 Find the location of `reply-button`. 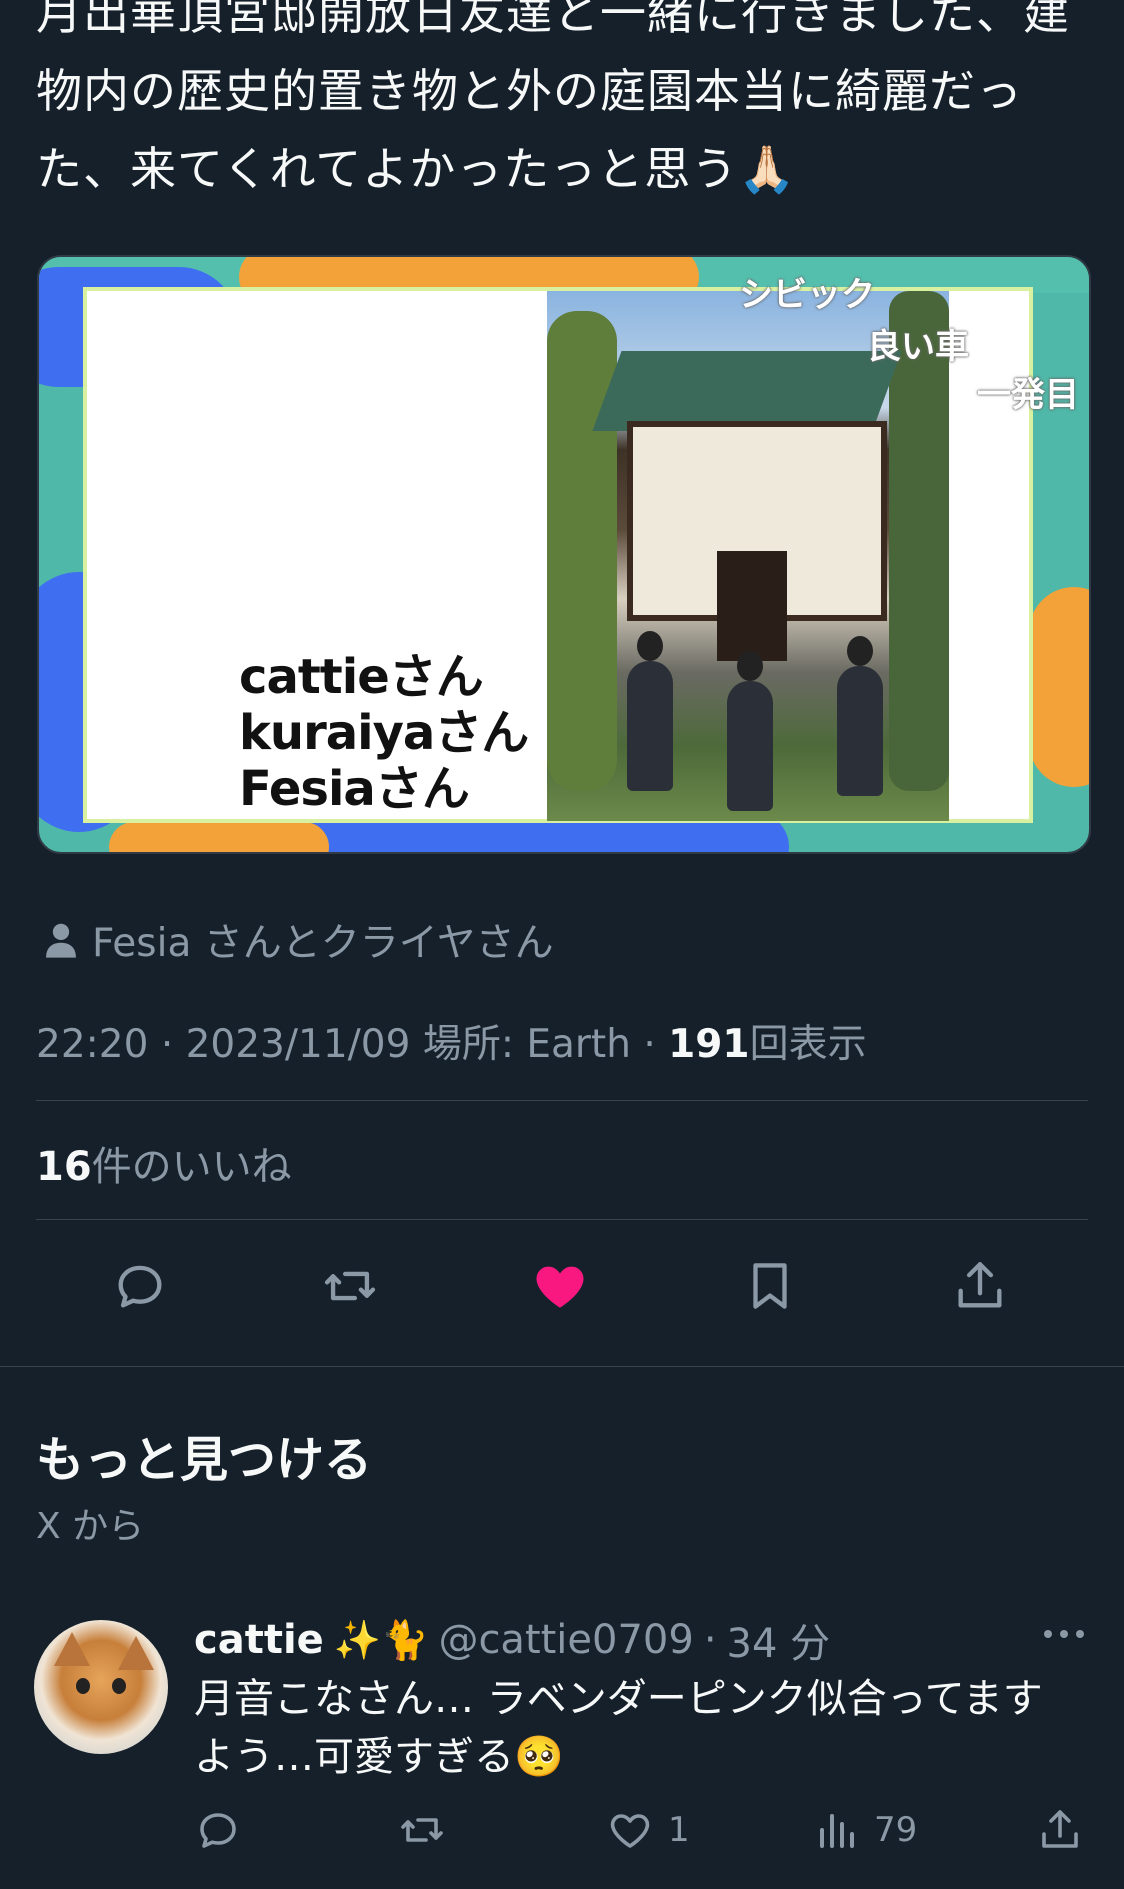

reply-button is located at coordinates (140, 1286).